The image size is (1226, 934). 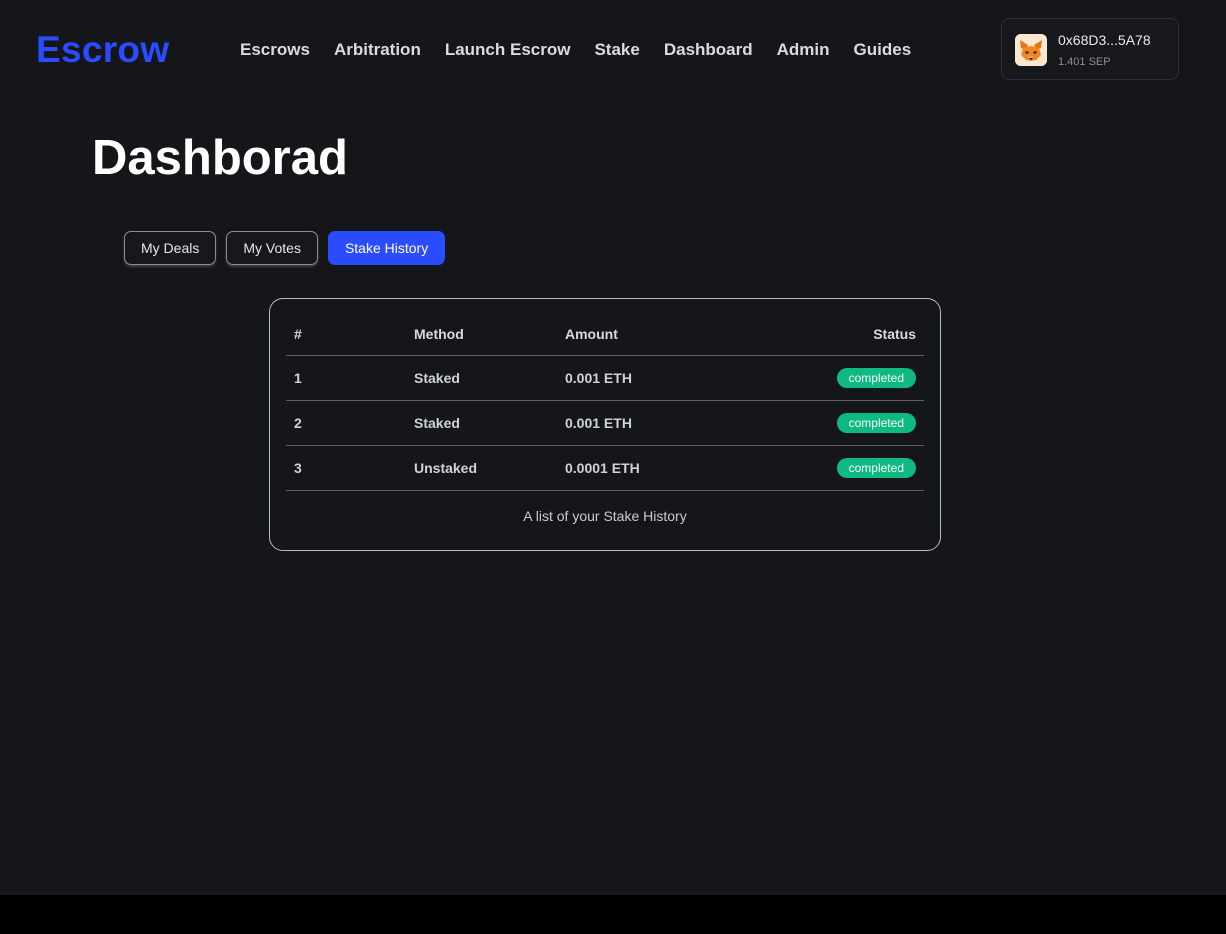 I want to click on wallet-button: 0x68D3...5A78 1.401 SEP, so click(x=1090, y=49).